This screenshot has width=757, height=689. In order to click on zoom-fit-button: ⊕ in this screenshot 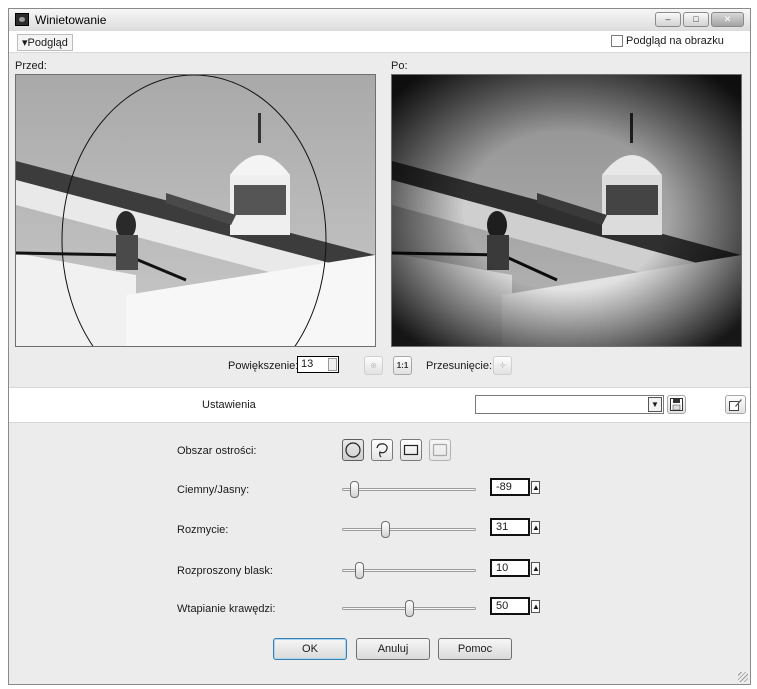, I will do `click(373, 365)`.